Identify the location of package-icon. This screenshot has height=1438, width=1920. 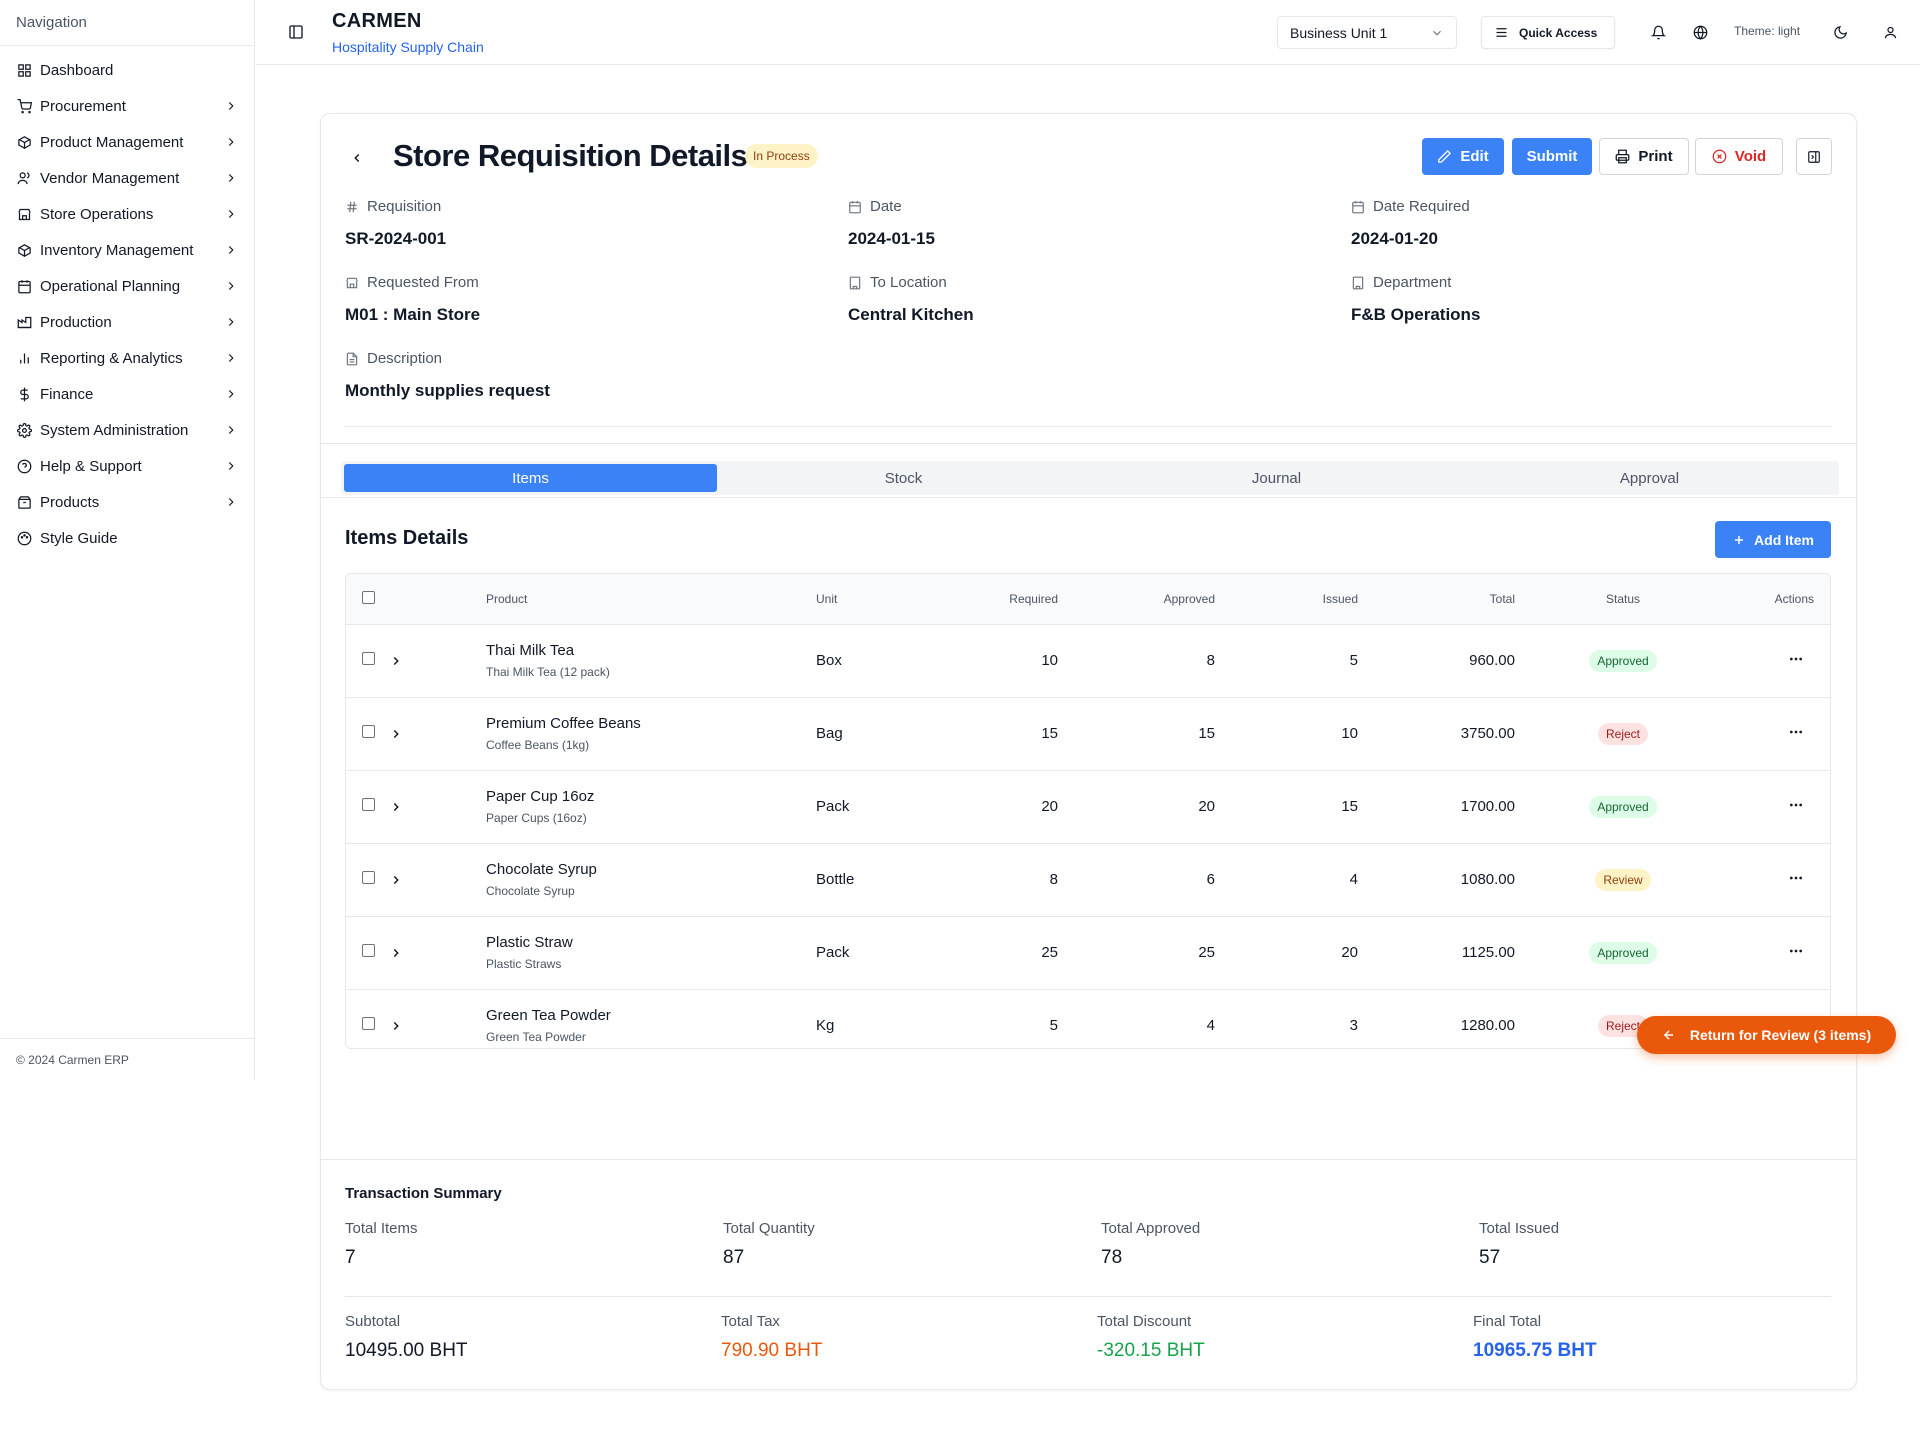
(24, 142).